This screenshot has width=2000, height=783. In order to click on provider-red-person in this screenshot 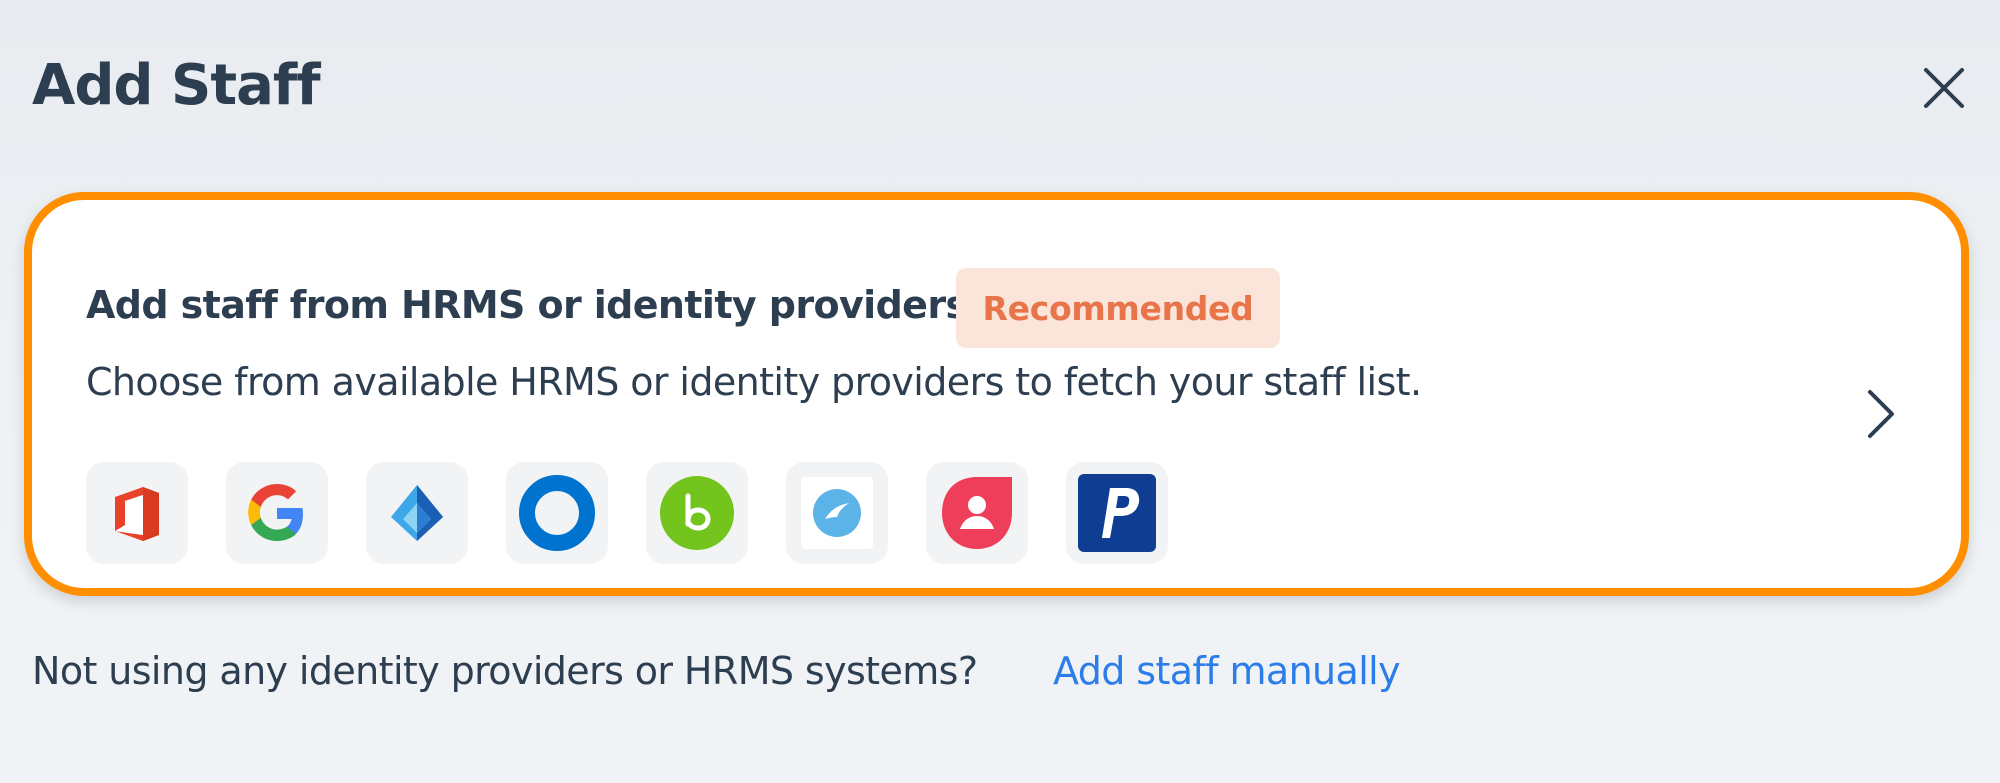, I will do `click(977, 513)`.